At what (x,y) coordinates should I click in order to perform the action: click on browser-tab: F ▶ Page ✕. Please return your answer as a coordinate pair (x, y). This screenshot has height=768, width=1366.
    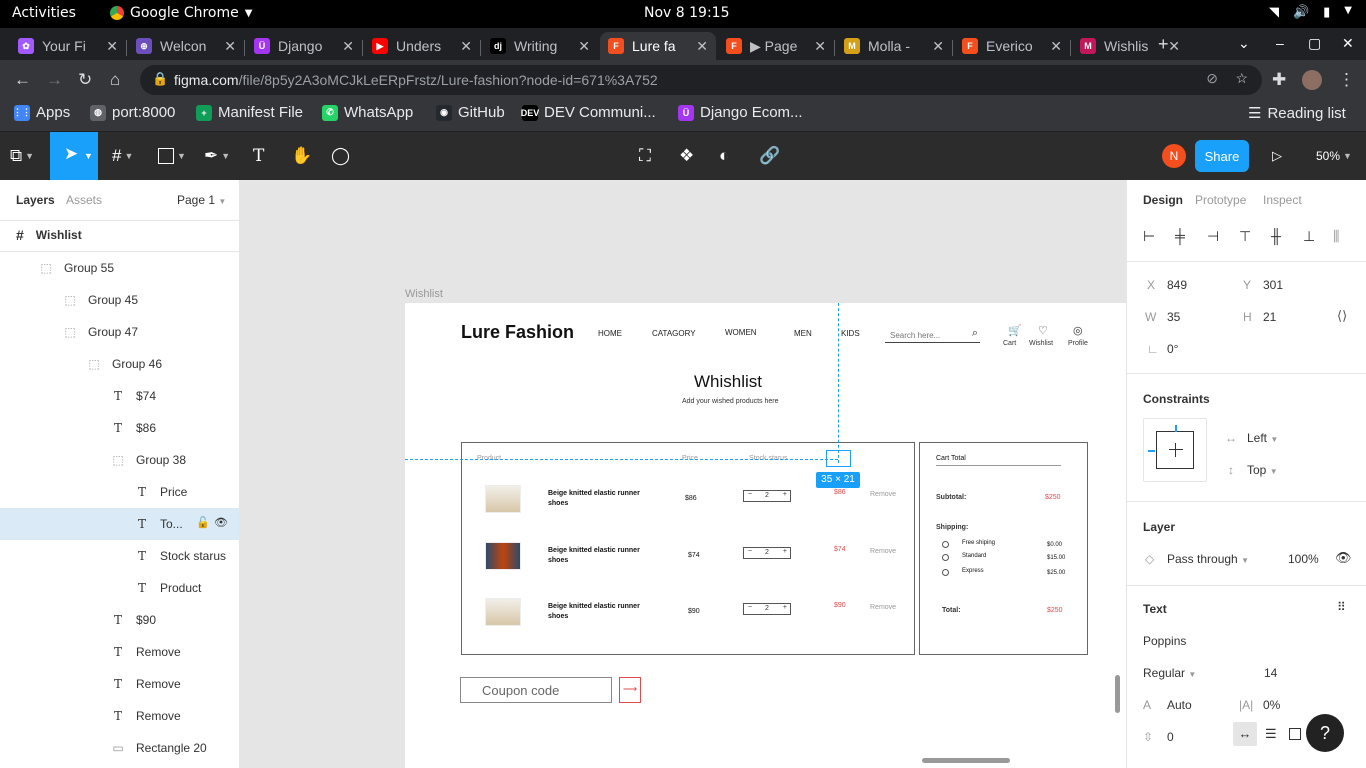
    Looking at the image, I should click on (776, 46).